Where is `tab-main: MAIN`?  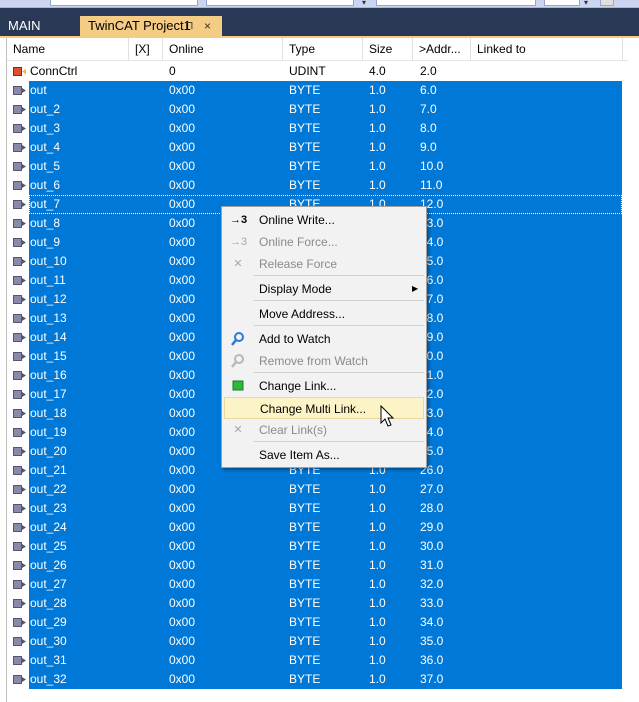 tab-main: MAIN is located at coordinates (39, 27).